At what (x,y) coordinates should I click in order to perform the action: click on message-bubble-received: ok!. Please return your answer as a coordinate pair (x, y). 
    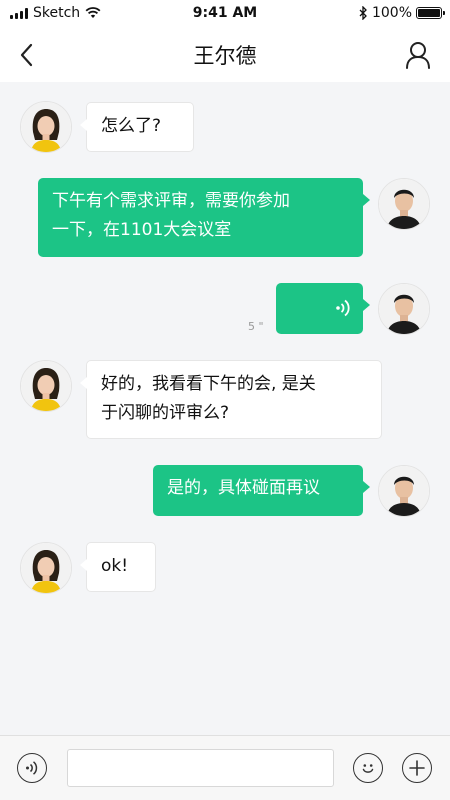
    Looking at the image, I should click on (118, 567).